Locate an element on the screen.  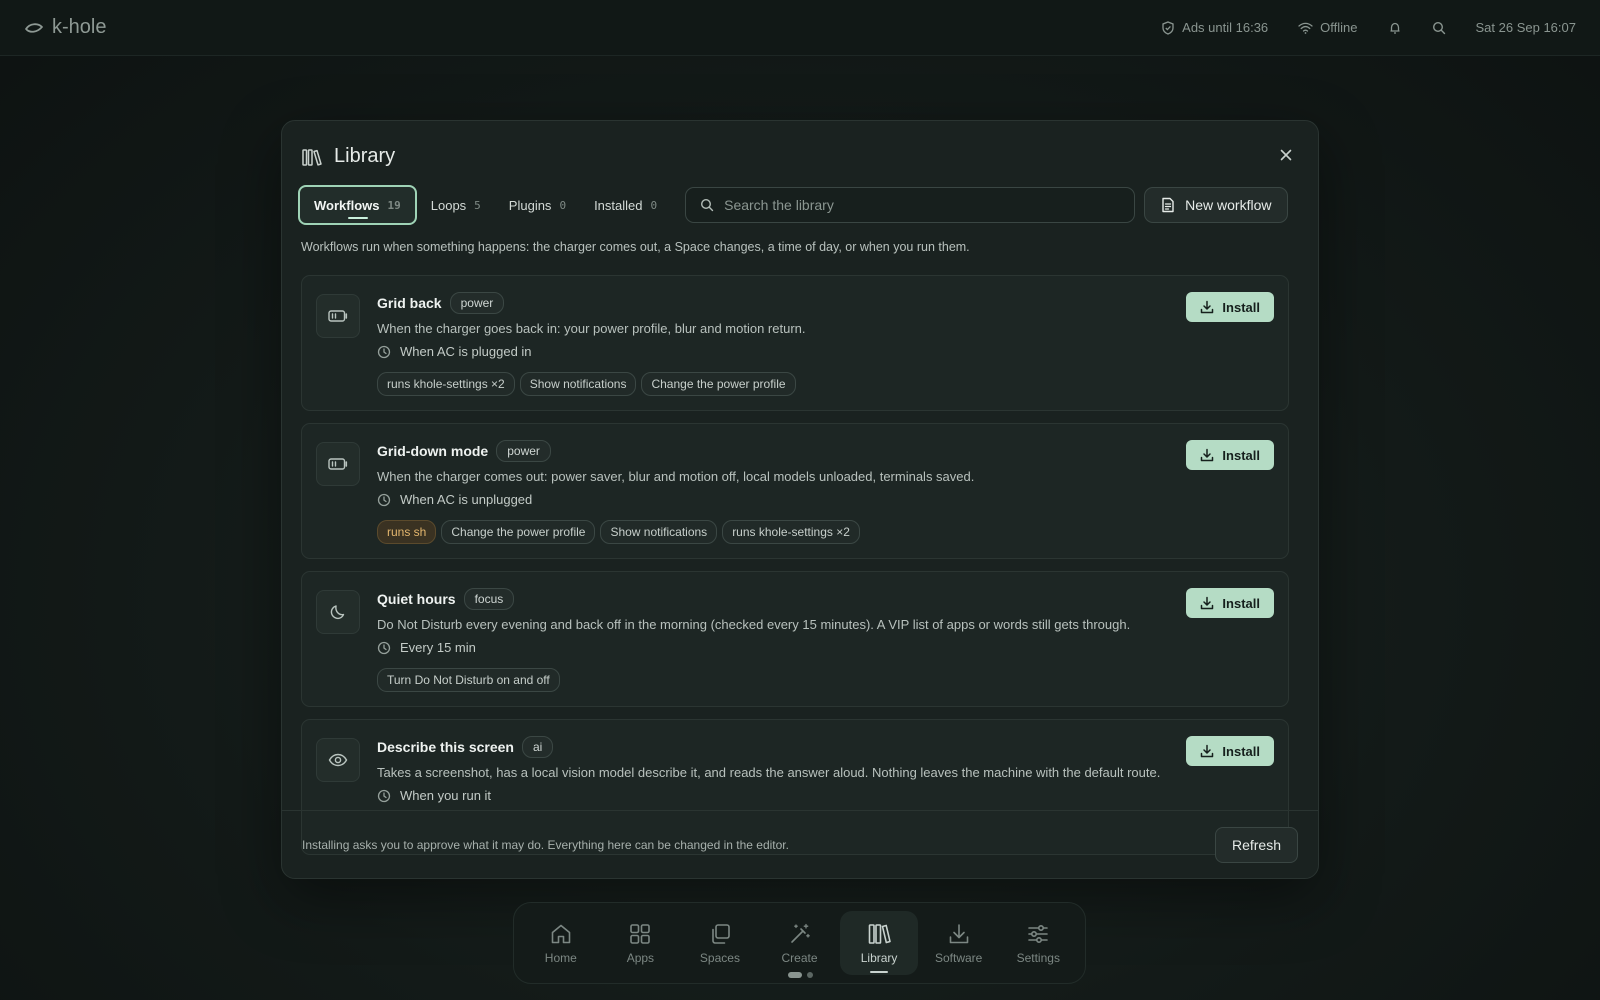
dock-label: Software is located at coordinates (959, 957).